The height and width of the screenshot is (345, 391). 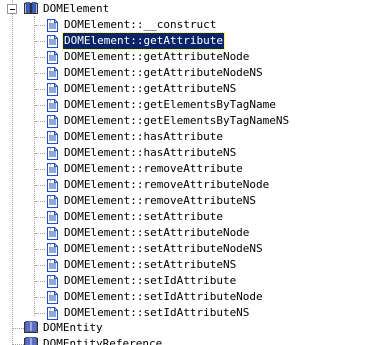 What do you see at coordinates (140, 24) in the screenshot?
I see `tree-leaf-label: DOMElement::__construct` at bounding box center [140, 24].